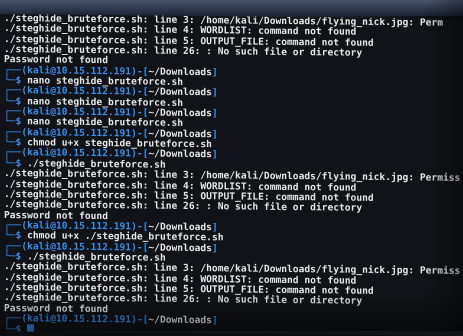 Image resolution: width=463 pixels, height=336 pixels. Describe the element at coordinates (139, 319) in the screenshot. I see `prompt-box-glyph: )-[` at that location.